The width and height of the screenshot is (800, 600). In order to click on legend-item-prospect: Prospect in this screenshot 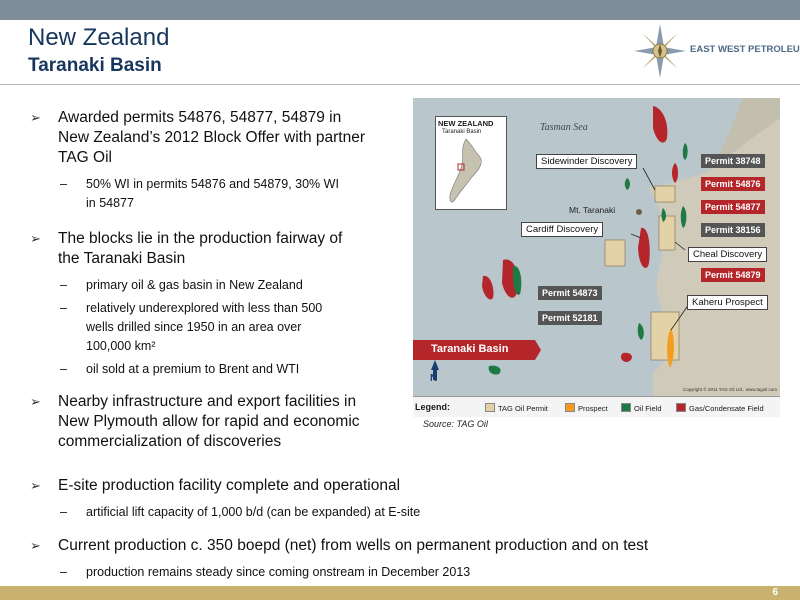, I will do `click(586, 408)`.